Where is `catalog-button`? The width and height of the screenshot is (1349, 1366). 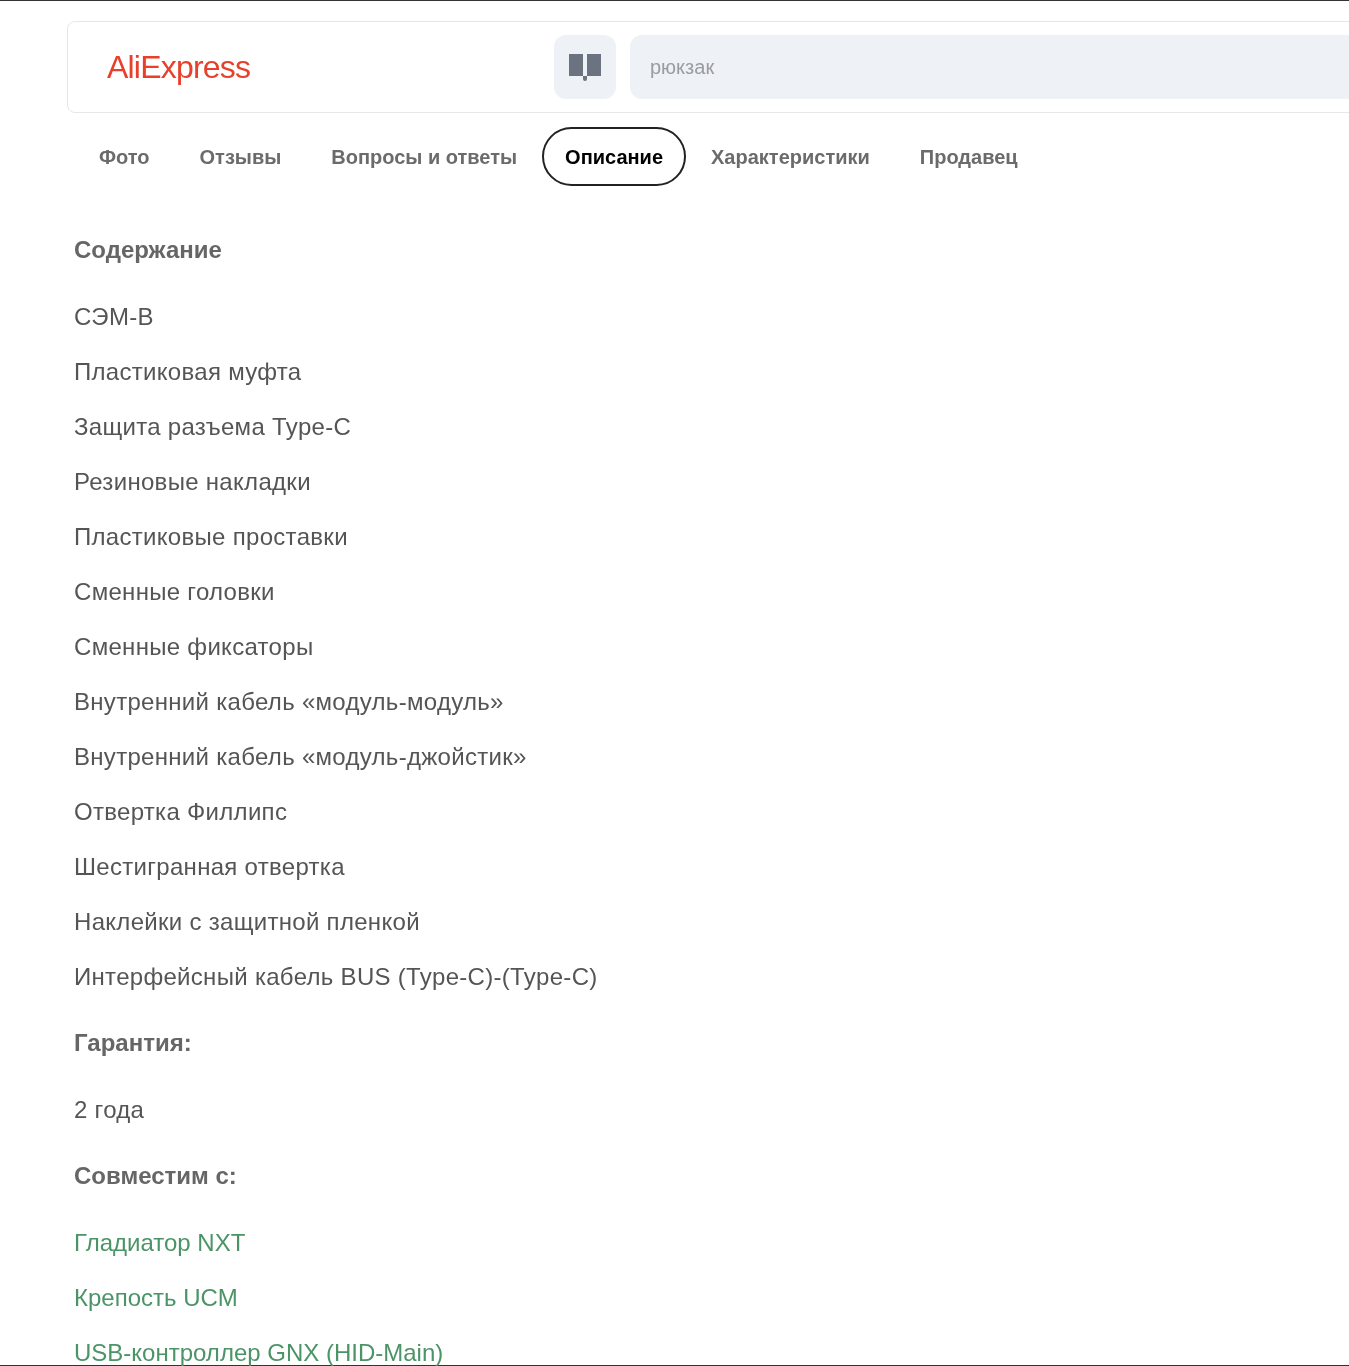 catalog-button is located at coordinates (585, 67).